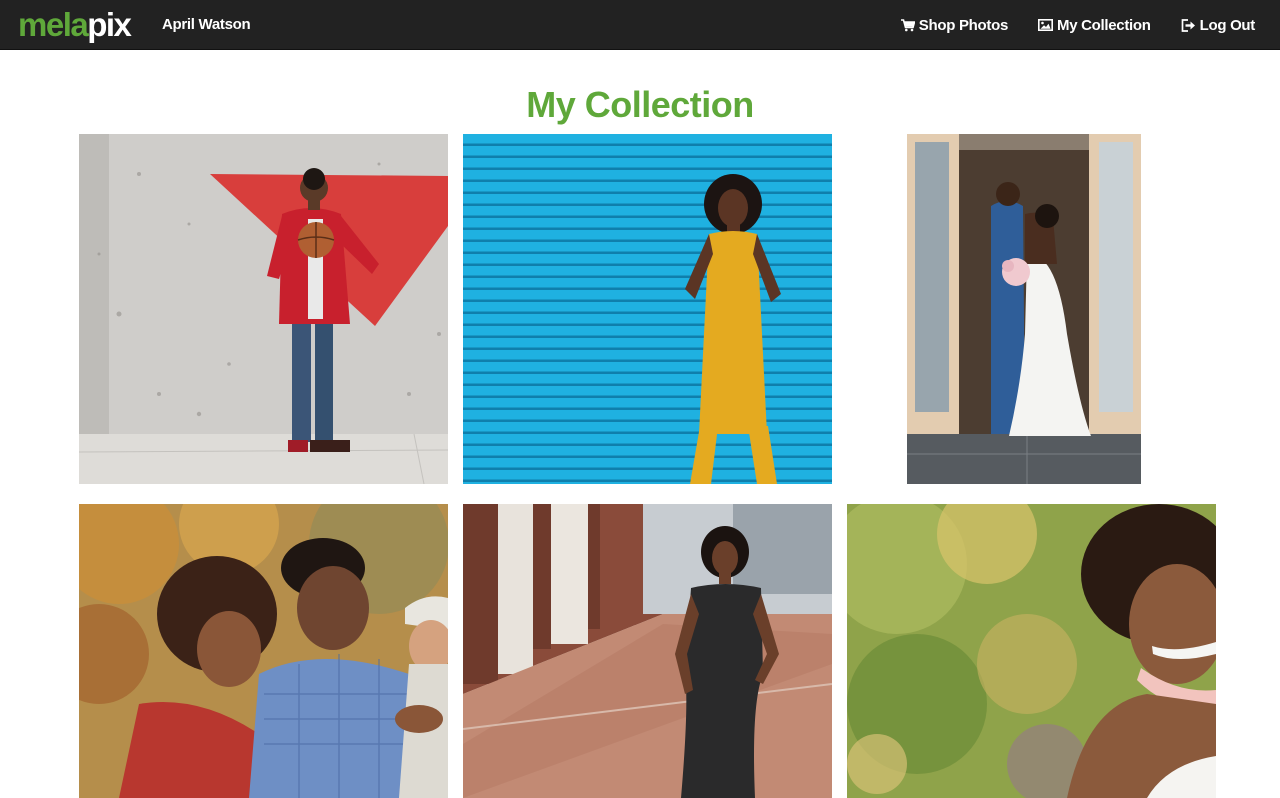 The width and height of the screenshot is (1280, 798). I want to click on shop-photos-link: Shop Photos, so click(954, 25).